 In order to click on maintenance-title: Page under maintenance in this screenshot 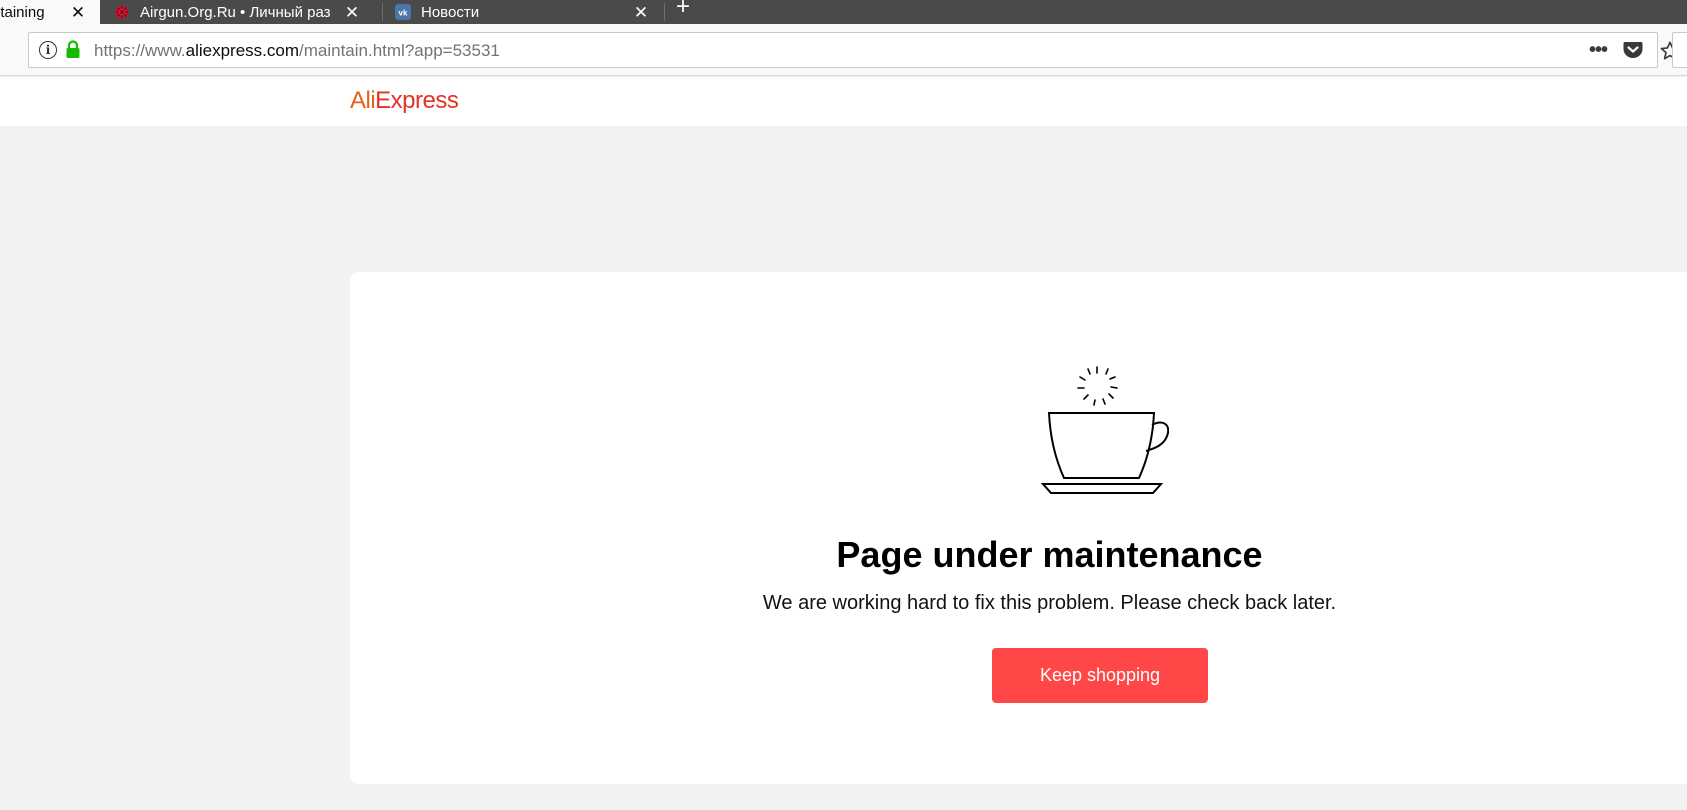, I will do `click(1049, 554)`.